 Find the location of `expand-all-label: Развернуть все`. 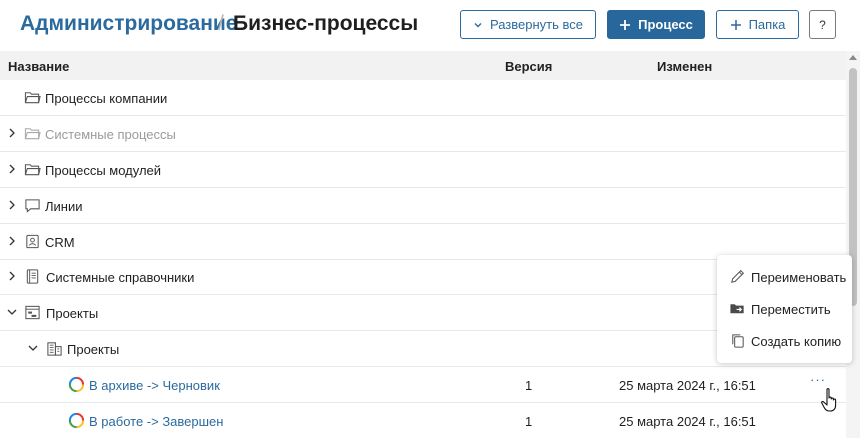

expand-all-label: Развернуть все is located at coordinates (536, 24).